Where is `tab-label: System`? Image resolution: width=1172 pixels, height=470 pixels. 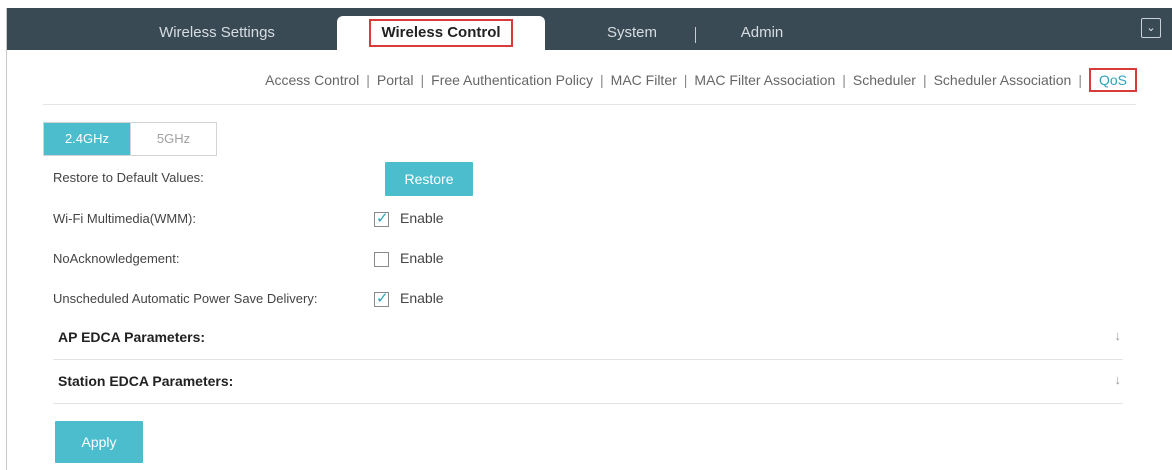 tab-label: System is located at coordinates (631, 32).